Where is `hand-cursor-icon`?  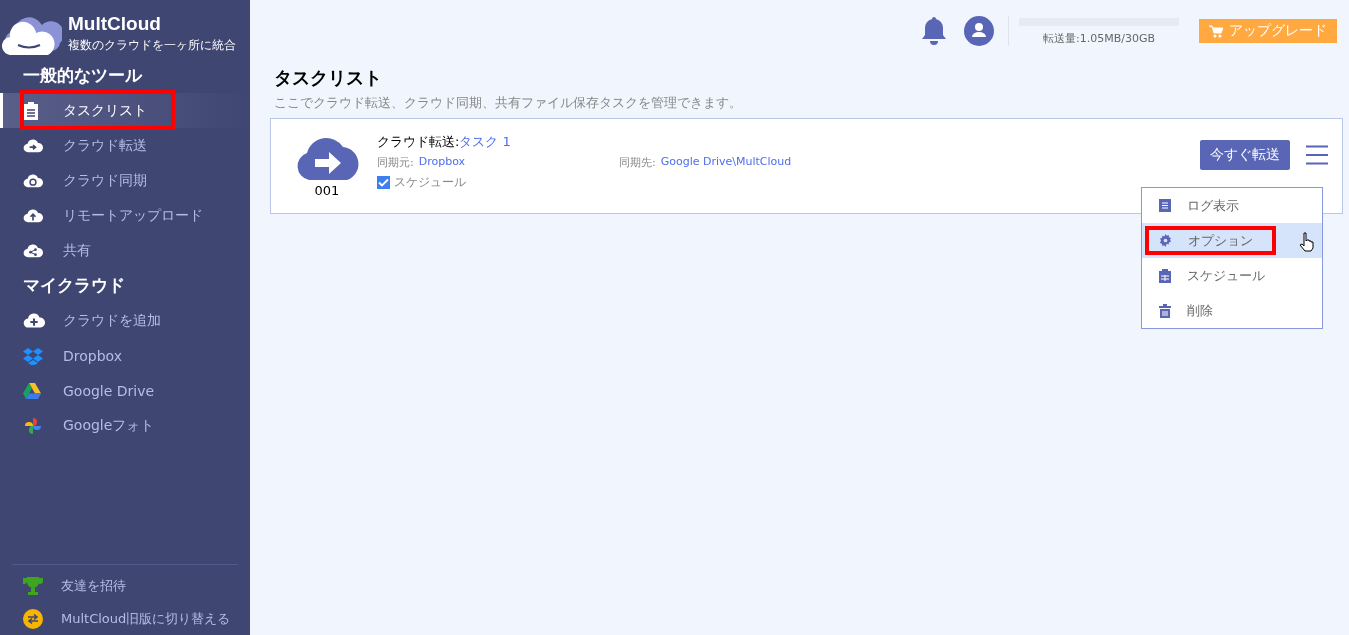 hand-cursor-icon is located at coordinates (1307, 242).